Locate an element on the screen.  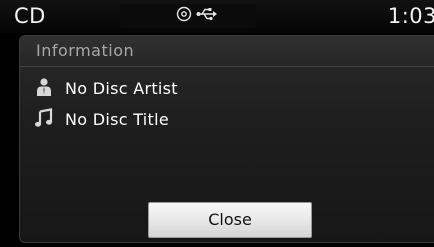
clock: 1:03 is located at coordinates (410, 16).